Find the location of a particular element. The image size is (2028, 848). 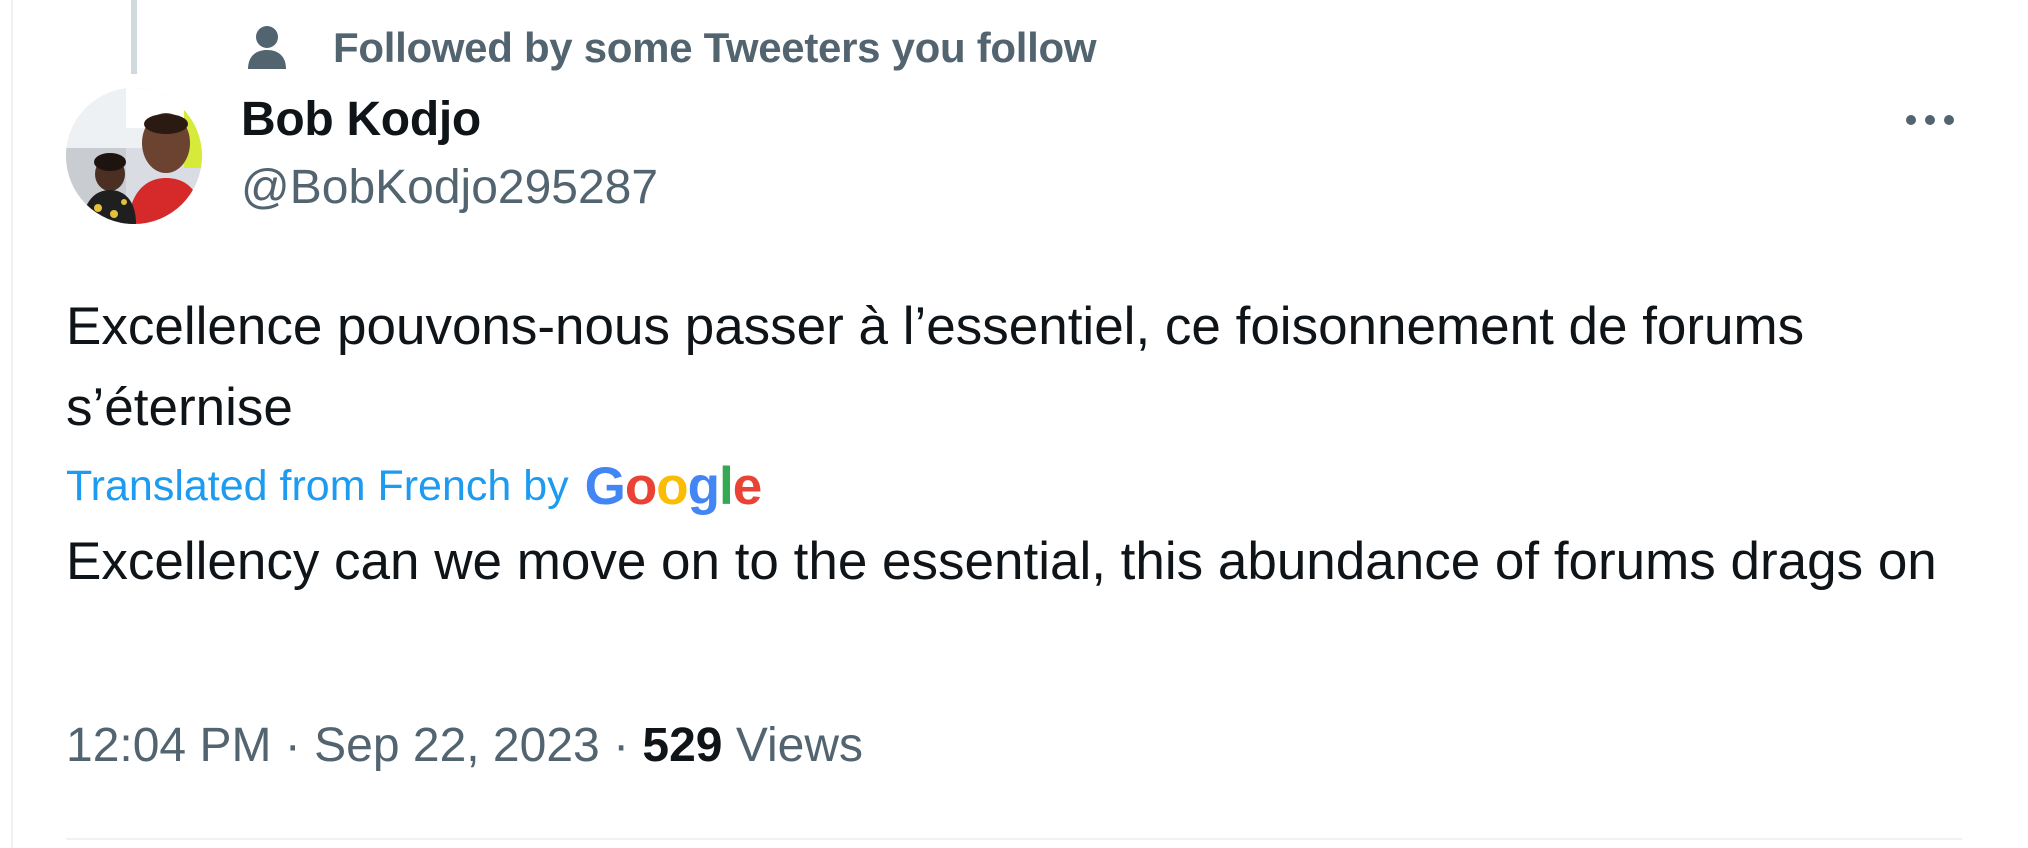

author-handle: @BobKodjo295287 is located at coordinates (449, 187).